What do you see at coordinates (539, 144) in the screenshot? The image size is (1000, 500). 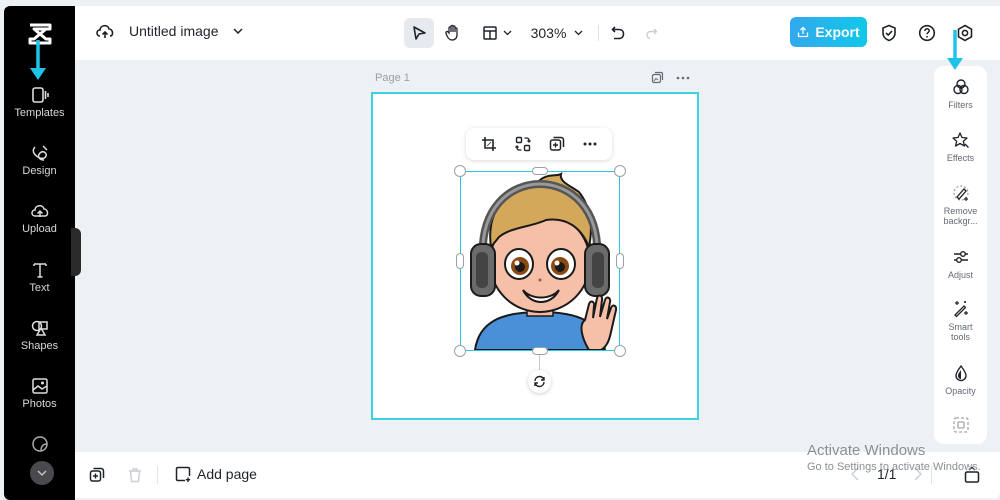 I see `floating-element-toolbar` at bounding box center [539, 144].